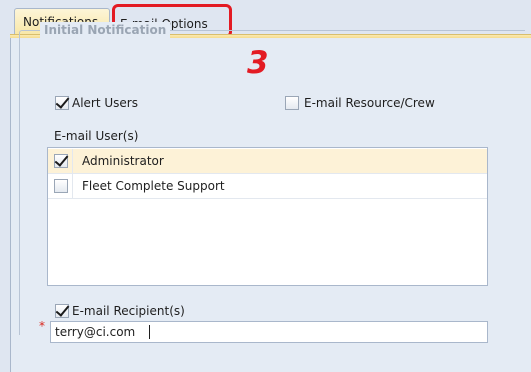 This screenshot has width=531, height=372. What do you see at coordinates (96, 136) in the screenshot?
I see `email-users-label: E-mail User(s)` at bounding box center [96, 136].